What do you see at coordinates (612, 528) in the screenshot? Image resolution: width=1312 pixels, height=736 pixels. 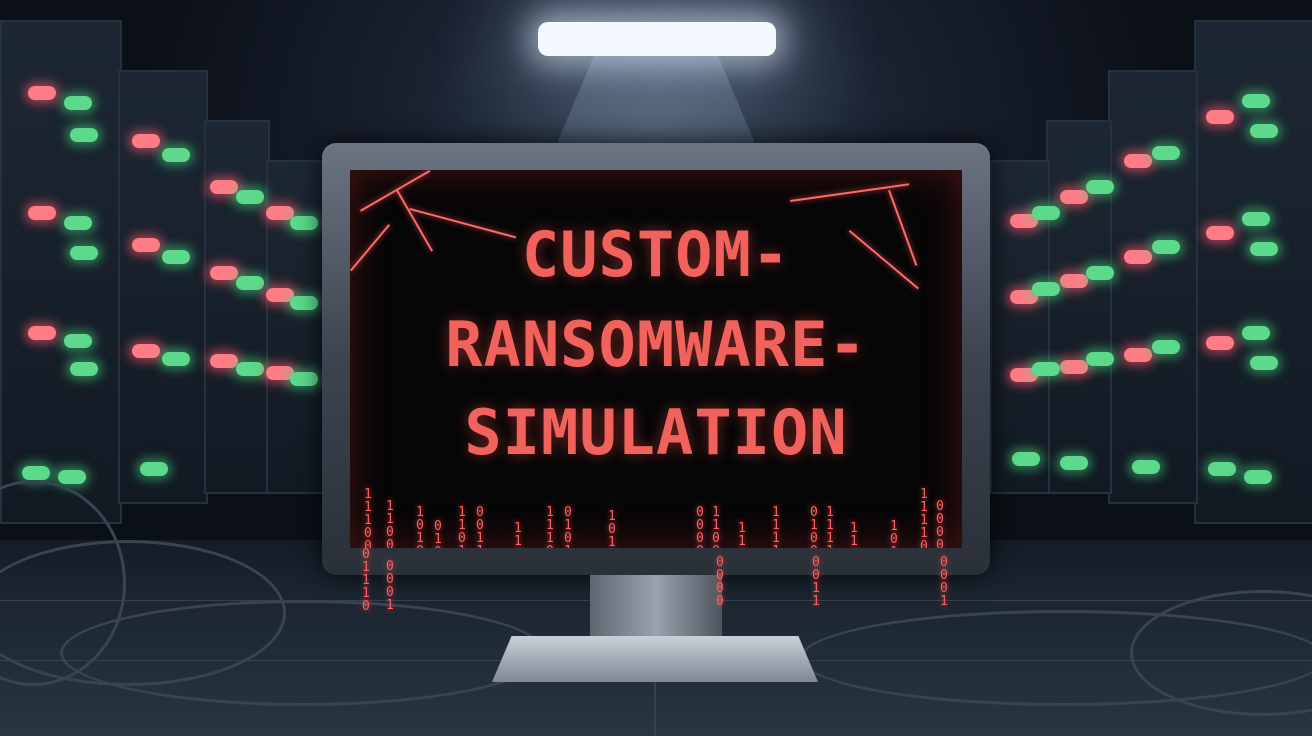 I see `binary-rain-icon: 1 0 1 1` at bounding box center [612, 528].